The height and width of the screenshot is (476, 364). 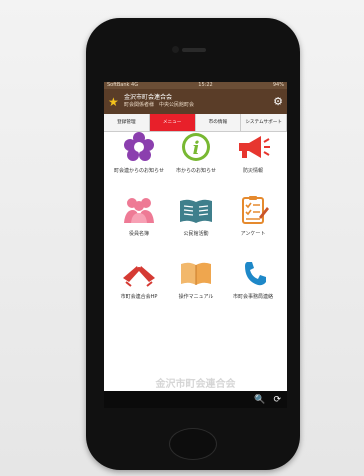 What do you see at coordinates (196, 162) in the screenshot?
I see `menu-item-city-news: i 市からのお知らせ` at bounding box center [196, 162].